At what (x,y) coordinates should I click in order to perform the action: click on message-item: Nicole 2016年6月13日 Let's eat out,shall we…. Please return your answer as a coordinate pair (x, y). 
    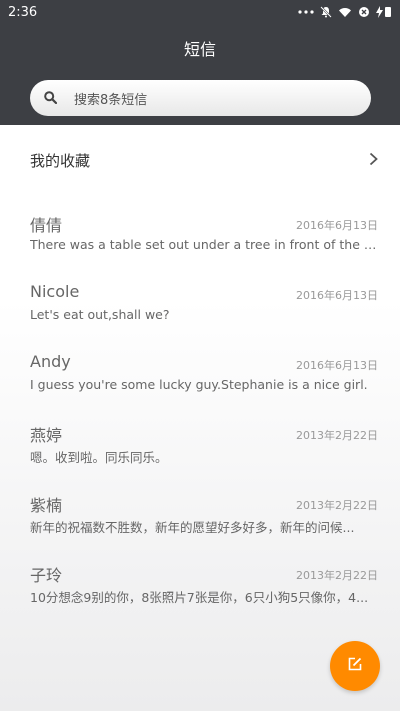
    Looking at the image, I should click on (200, 306).